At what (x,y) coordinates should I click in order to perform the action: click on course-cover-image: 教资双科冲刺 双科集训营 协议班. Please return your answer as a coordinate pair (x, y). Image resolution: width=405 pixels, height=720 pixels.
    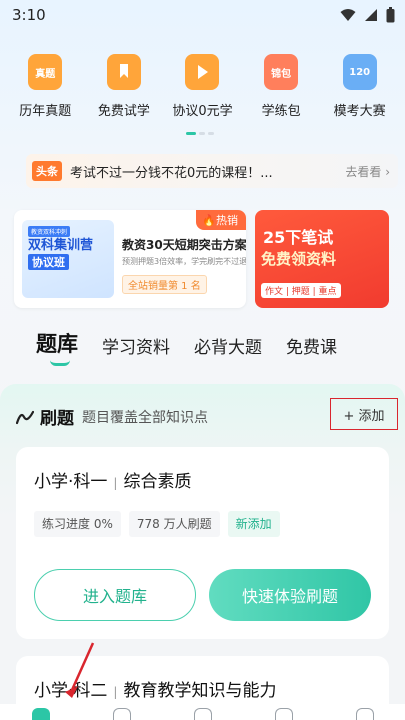
    Looking at the image, I should click on (68, 259).